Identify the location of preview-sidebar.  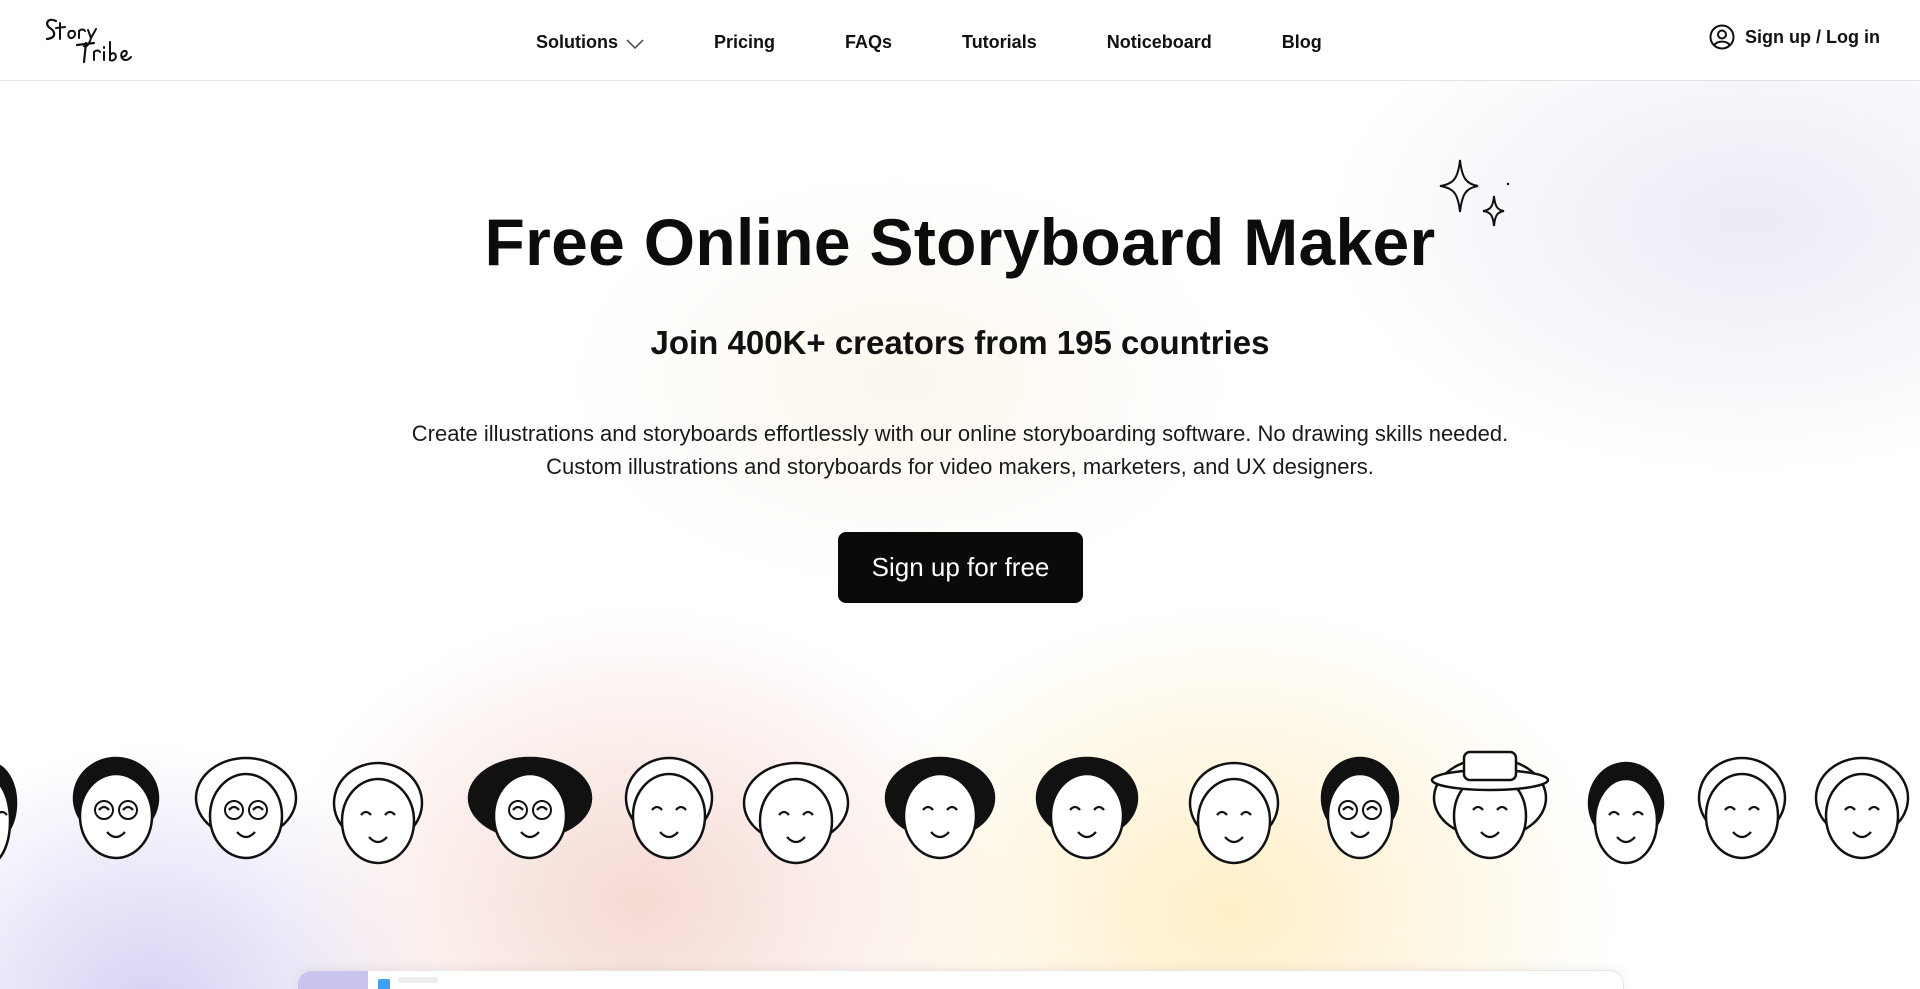
(333, 980).